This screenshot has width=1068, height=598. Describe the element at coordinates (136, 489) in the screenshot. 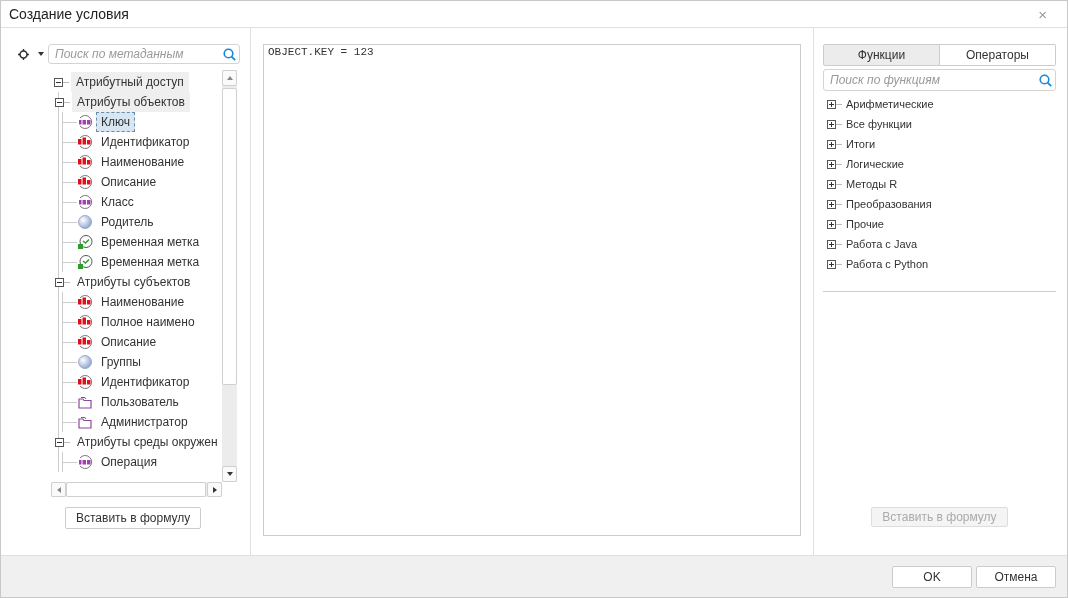

I see `horizontal-scrollbar` at that location.